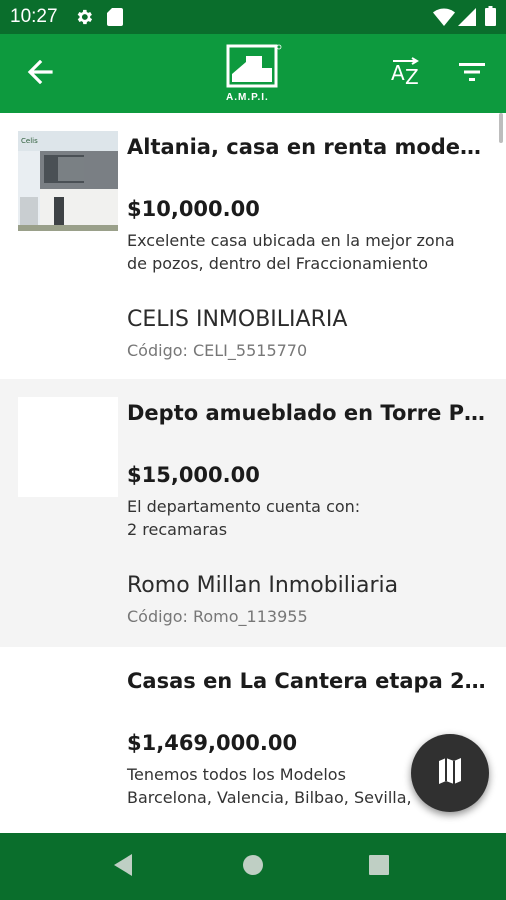 This screenshot has width=506, height=900. I want to click on listing-price: $15,000.00, so click(193, 475).